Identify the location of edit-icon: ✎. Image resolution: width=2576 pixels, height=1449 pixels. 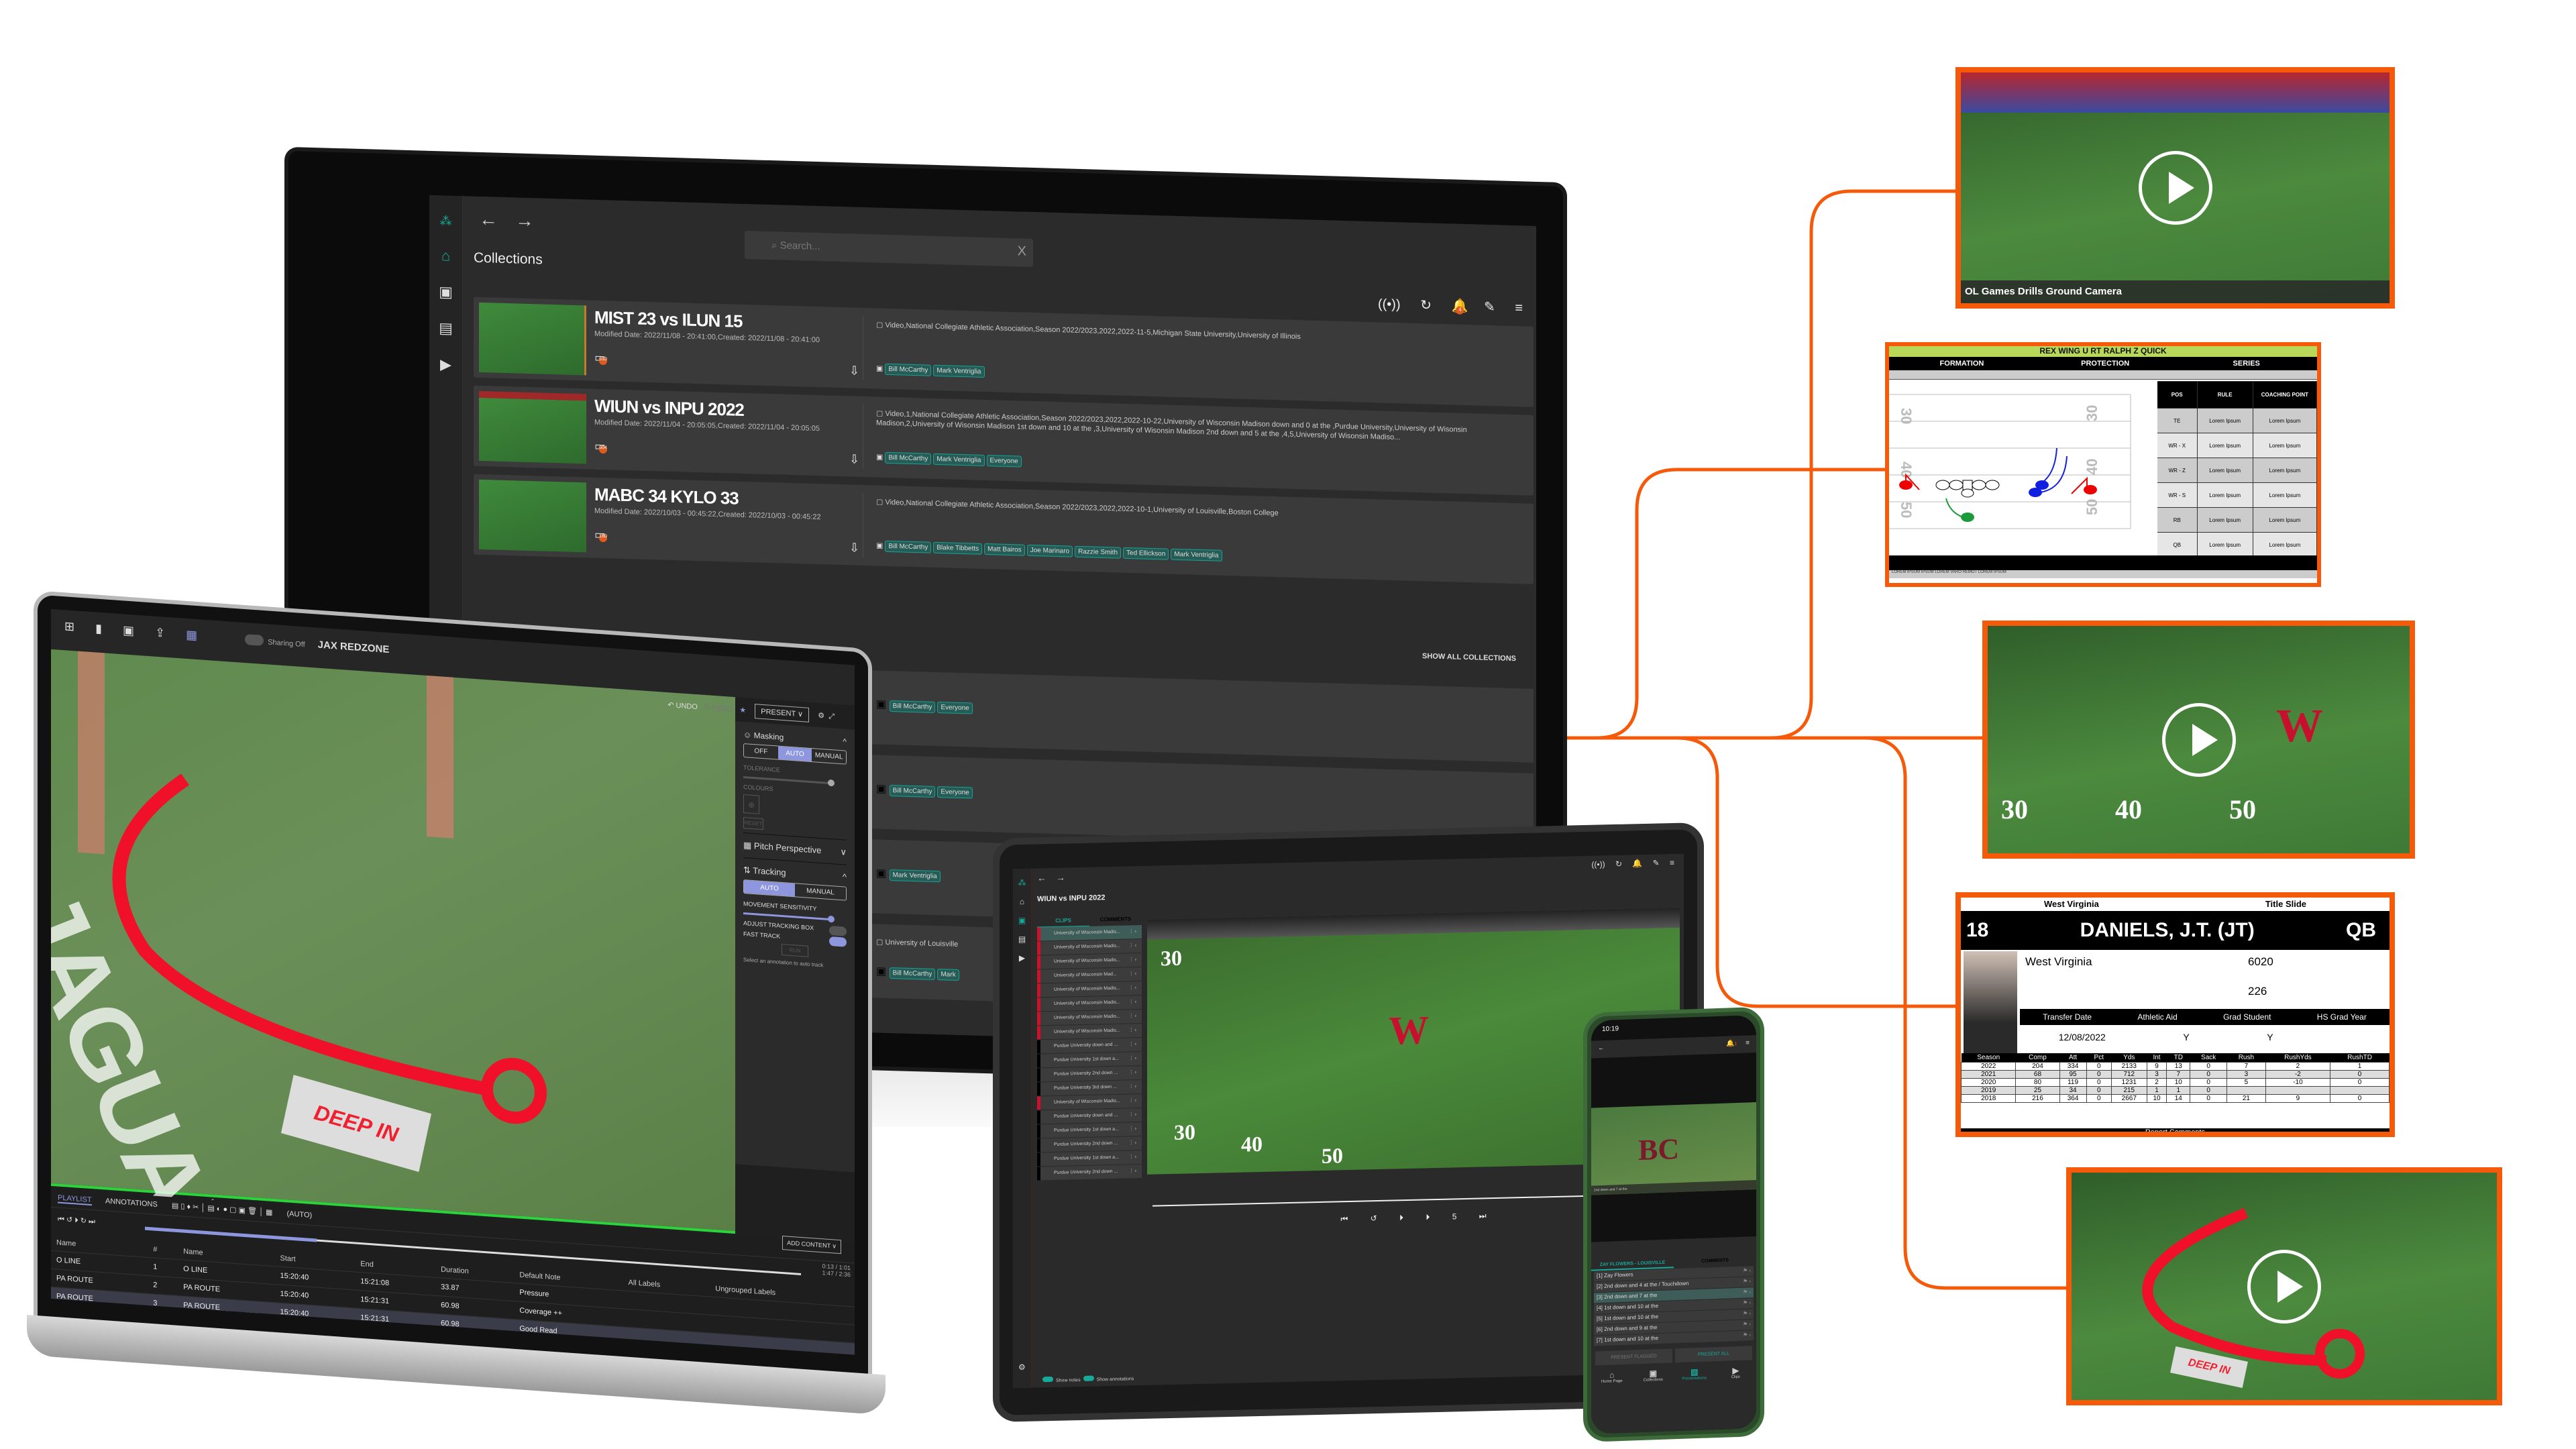
(1489, 307).